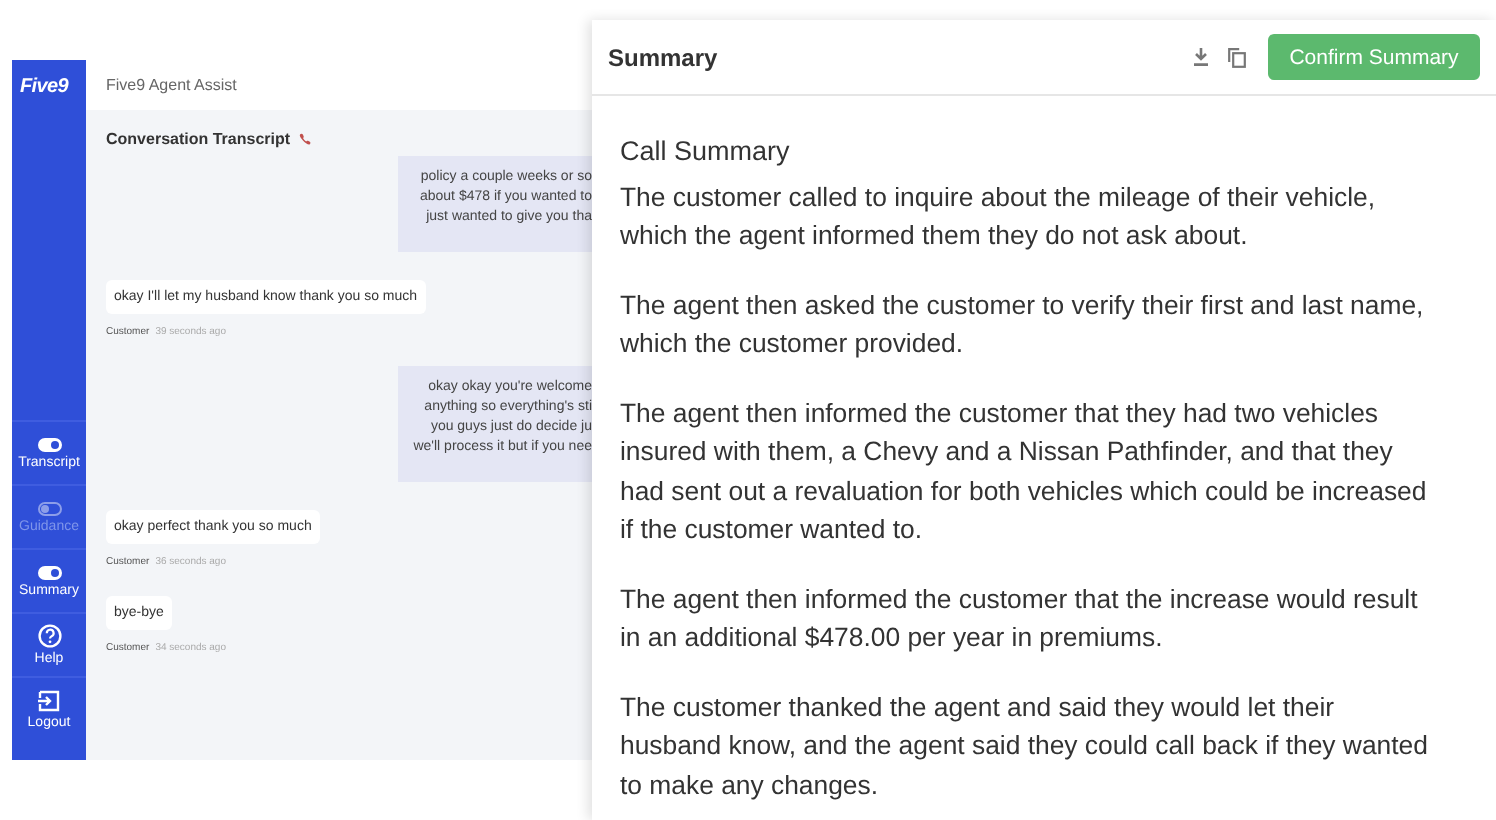  Describe the element at coordinates (1024, 472) in the screenshot. I see `summary-paragraph: The agent then informed the customer that they had two vehicles insured with them, a Chevy and a Nissan Pathfinder, and that they had sent out a revaluation for both vehicles which could be increased if the customer wanted to.` at that location.